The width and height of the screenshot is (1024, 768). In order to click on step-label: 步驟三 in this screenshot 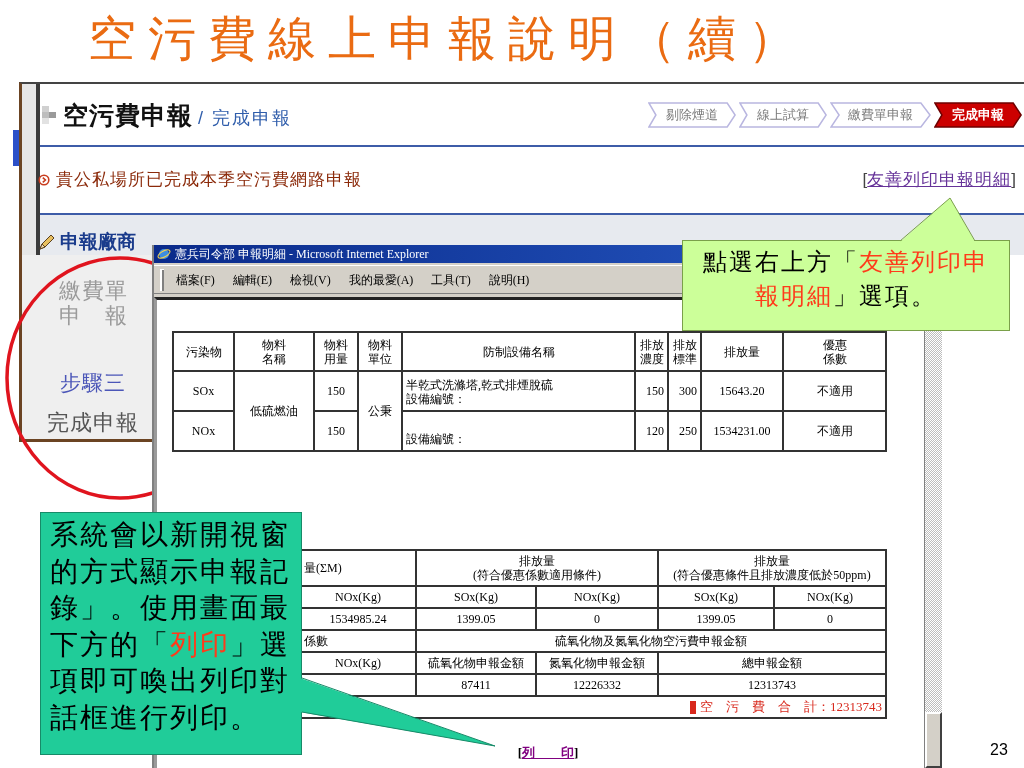, I will do `click(93, 382)`.